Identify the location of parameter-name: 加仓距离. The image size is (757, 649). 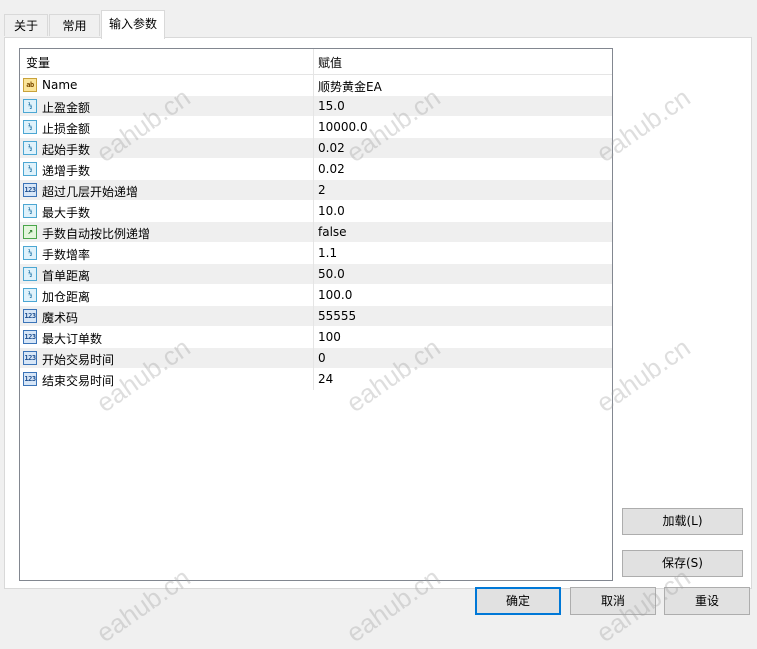
(66, 297).